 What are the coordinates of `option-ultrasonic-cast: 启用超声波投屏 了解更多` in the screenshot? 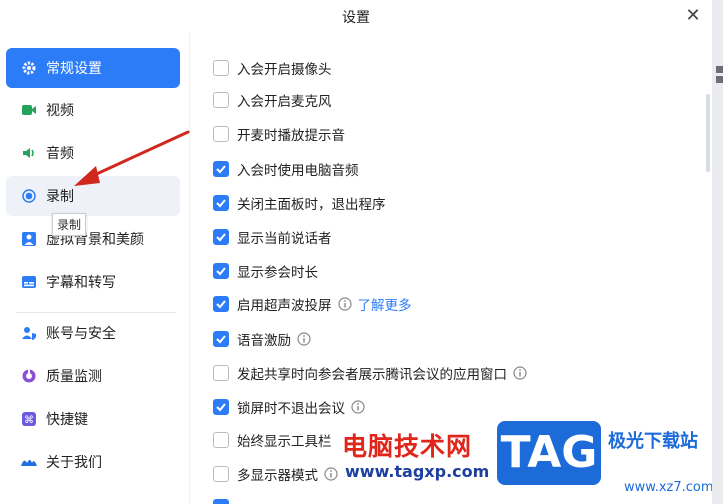 It's located at (312, 304).